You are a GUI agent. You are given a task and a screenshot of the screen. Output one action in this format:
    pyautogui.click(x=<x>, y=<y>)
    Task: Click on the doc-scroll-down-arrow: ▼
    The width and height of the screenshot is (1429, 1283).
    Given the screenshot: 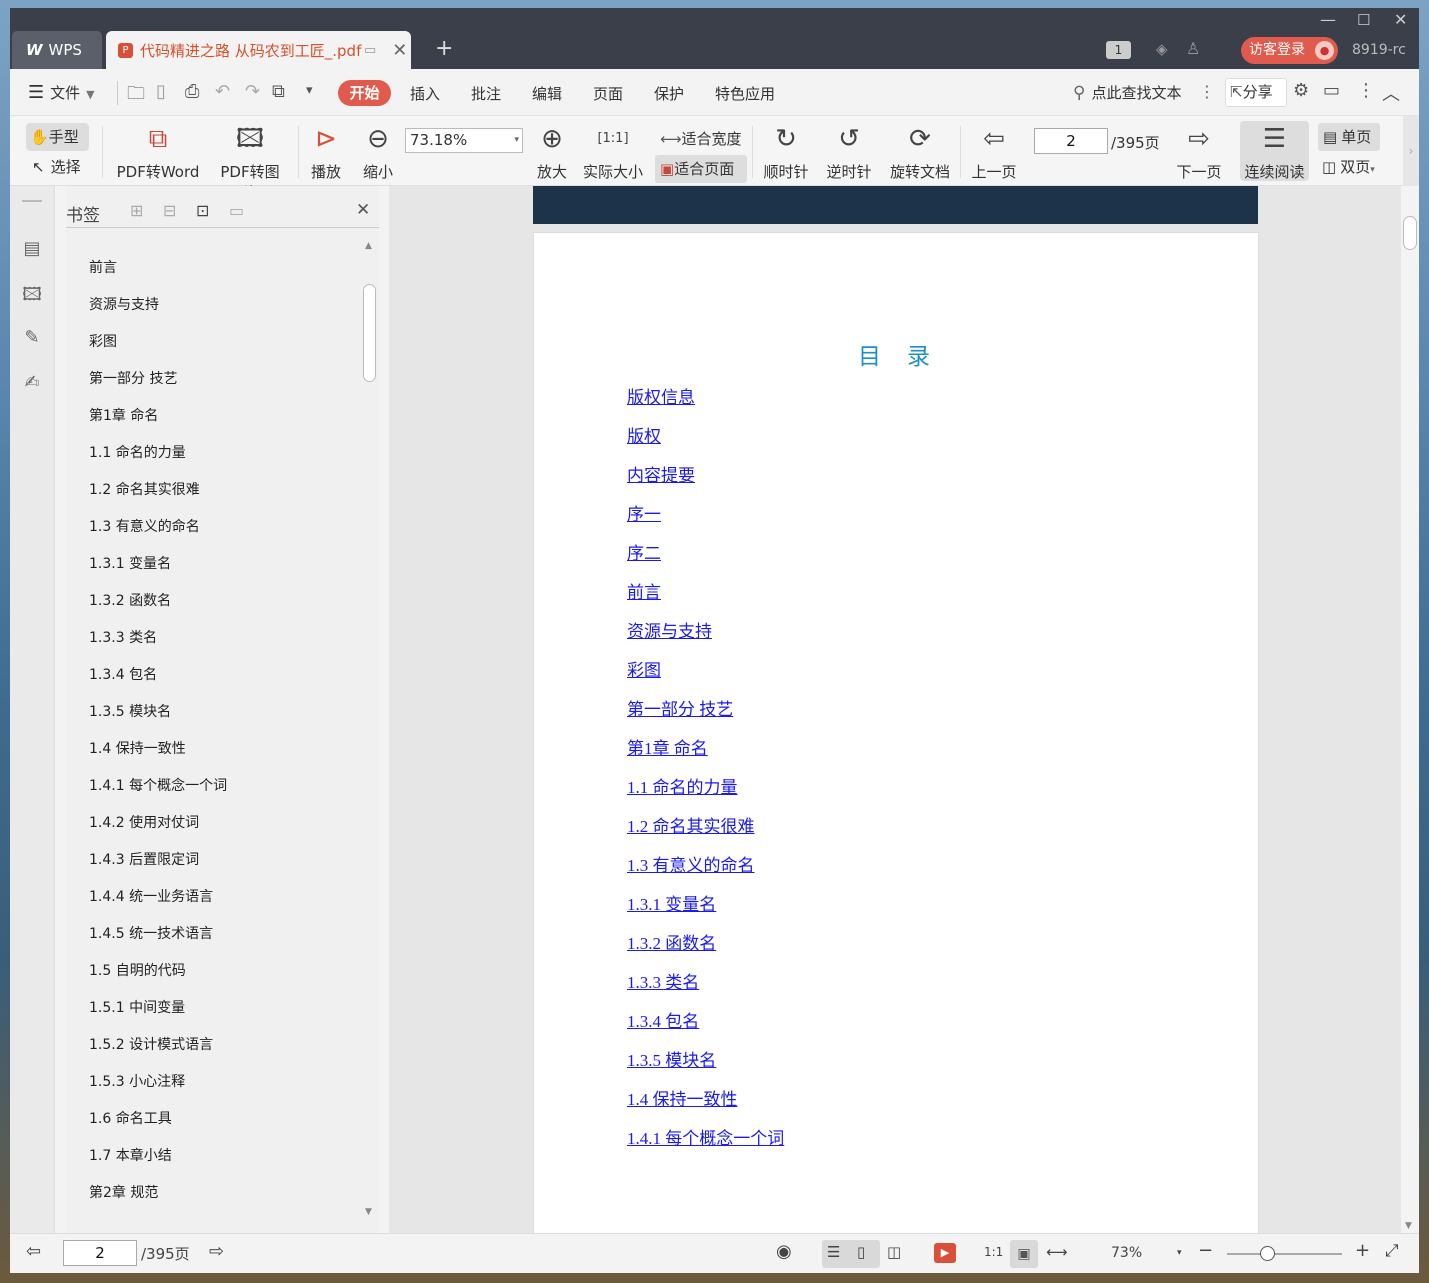 What is the action you would take?
    pyautogui.click(x=1408, y=1226)
    